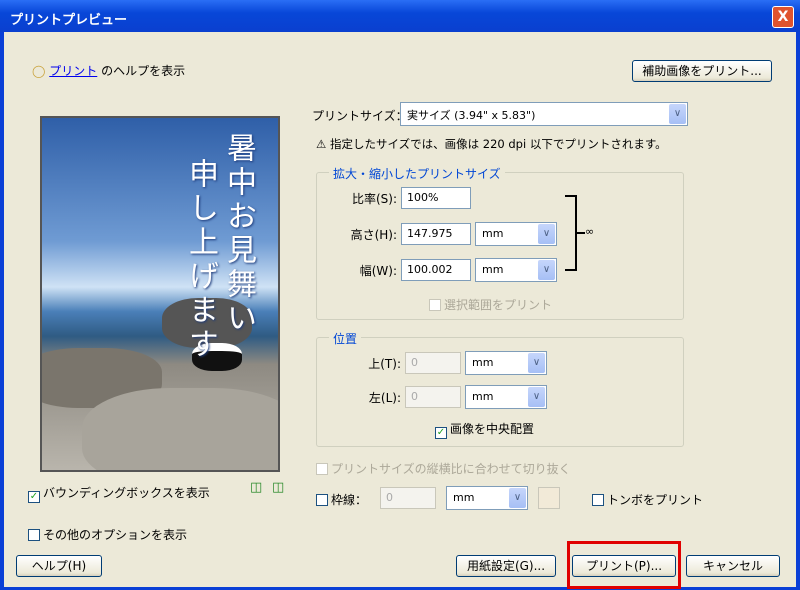 Image resolution: width=800 pixels, height=590 pixels. Describe the element at coordinates (493, 233) in the screenshot. I see `height-unit-value: mm` at that location.